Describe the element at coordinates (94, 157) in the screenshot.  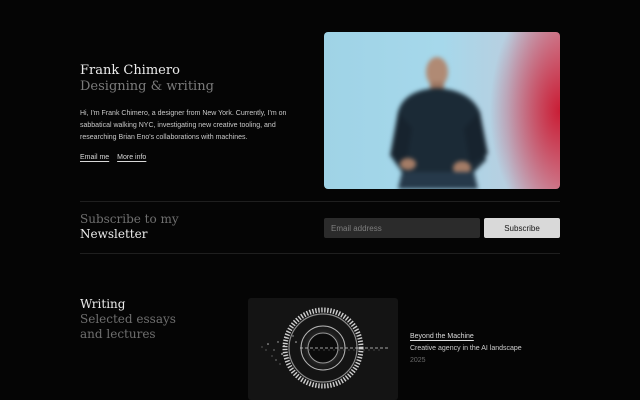
I see `email-me-link: Email me` at that location.